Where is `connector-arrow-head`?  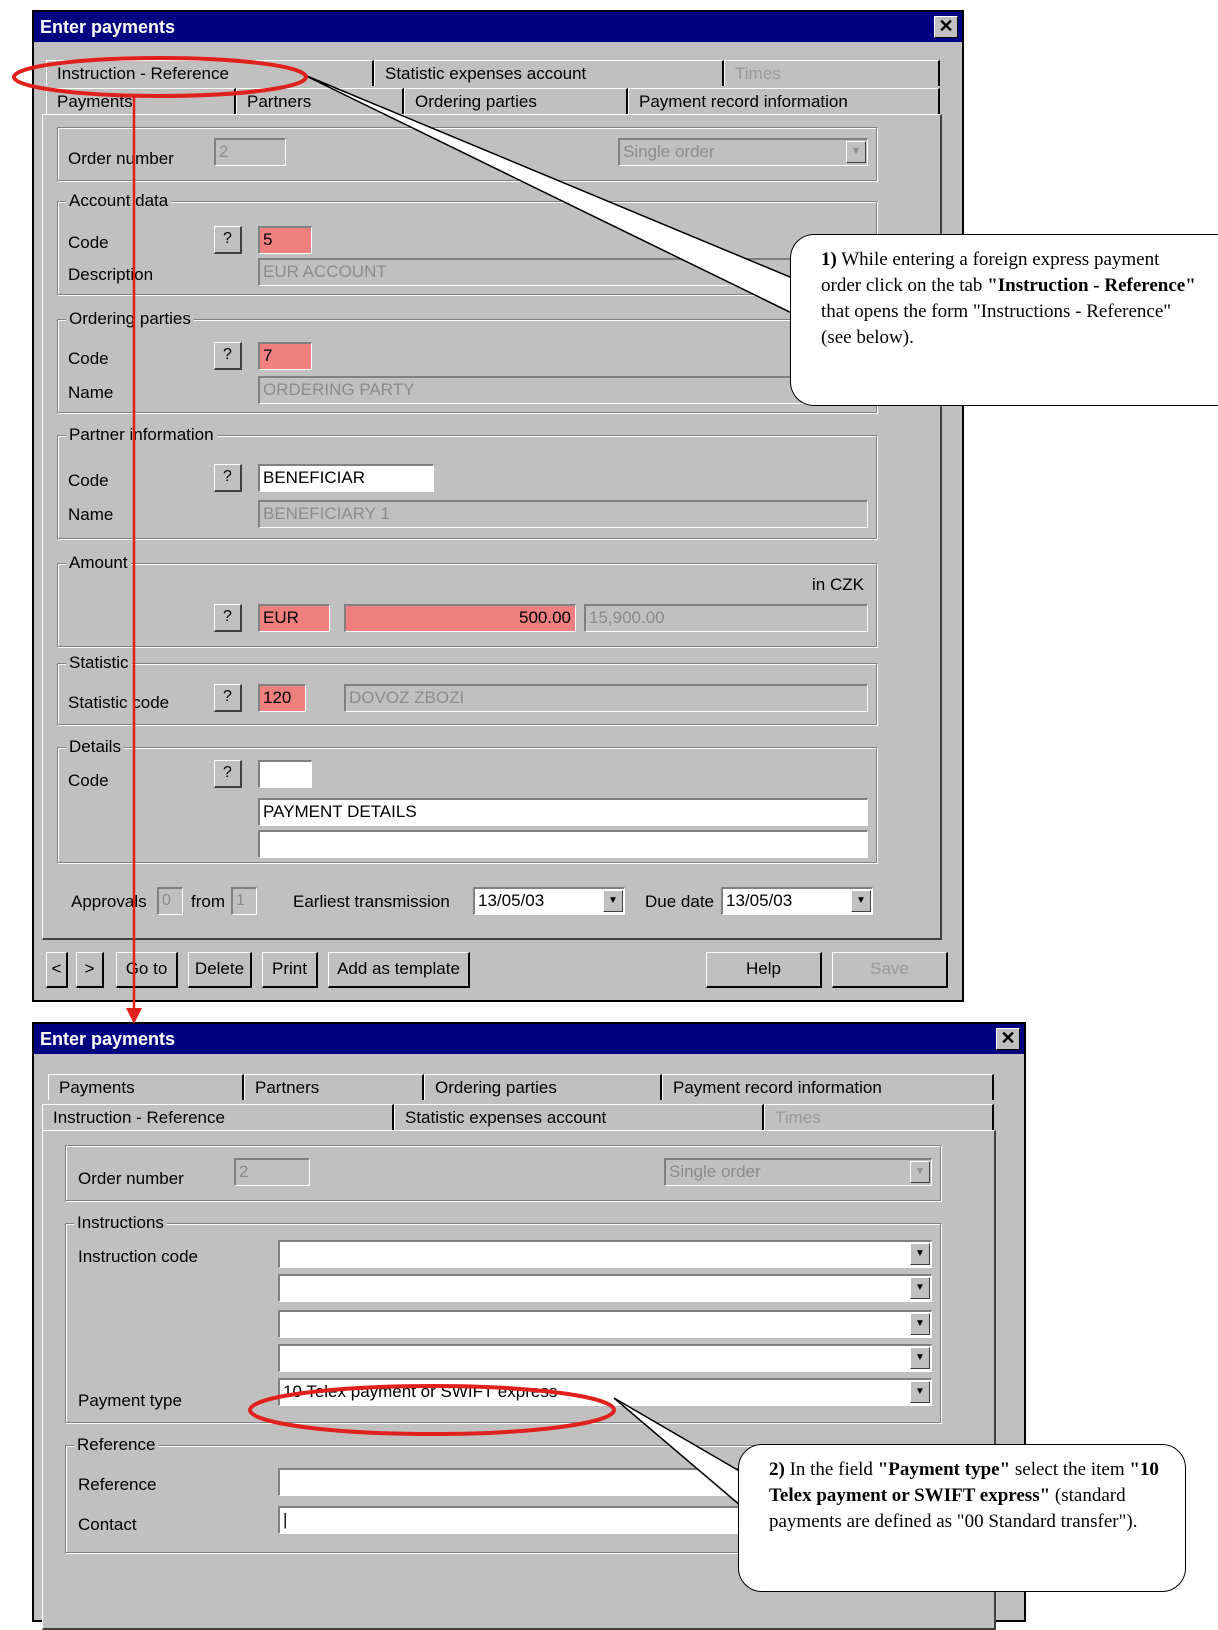
connector-arrow-head is located at coordinates (134, 1016).